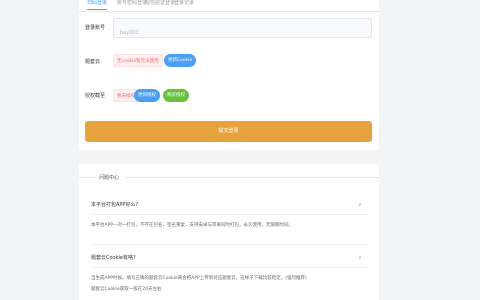 This screenshot has width=480, height=300. I want to click on tab-sms-login: 短信验证登录, so click(160, 3).